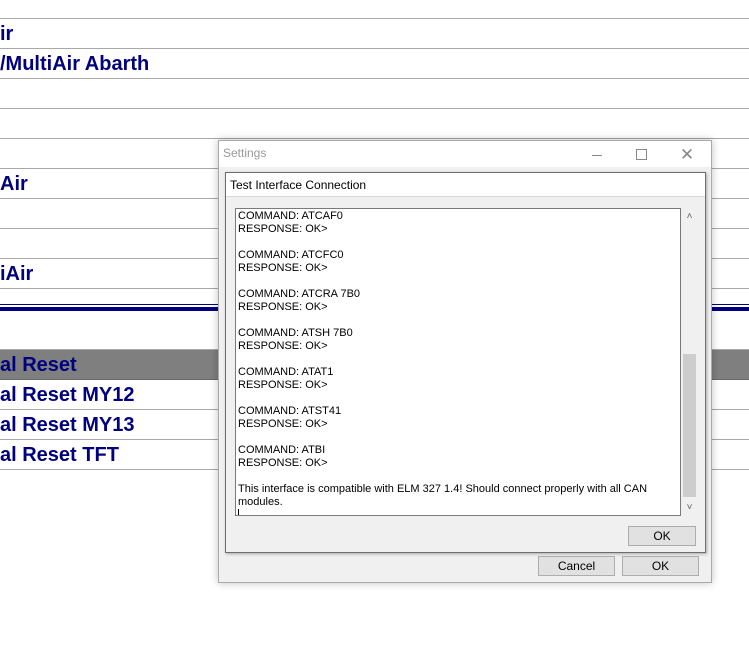 This screenshot has width=749, height=649. What do you see at coordinates (660, 566) in the screenshot?
I see `ok-button: OK` at bounding box center [660, 566].